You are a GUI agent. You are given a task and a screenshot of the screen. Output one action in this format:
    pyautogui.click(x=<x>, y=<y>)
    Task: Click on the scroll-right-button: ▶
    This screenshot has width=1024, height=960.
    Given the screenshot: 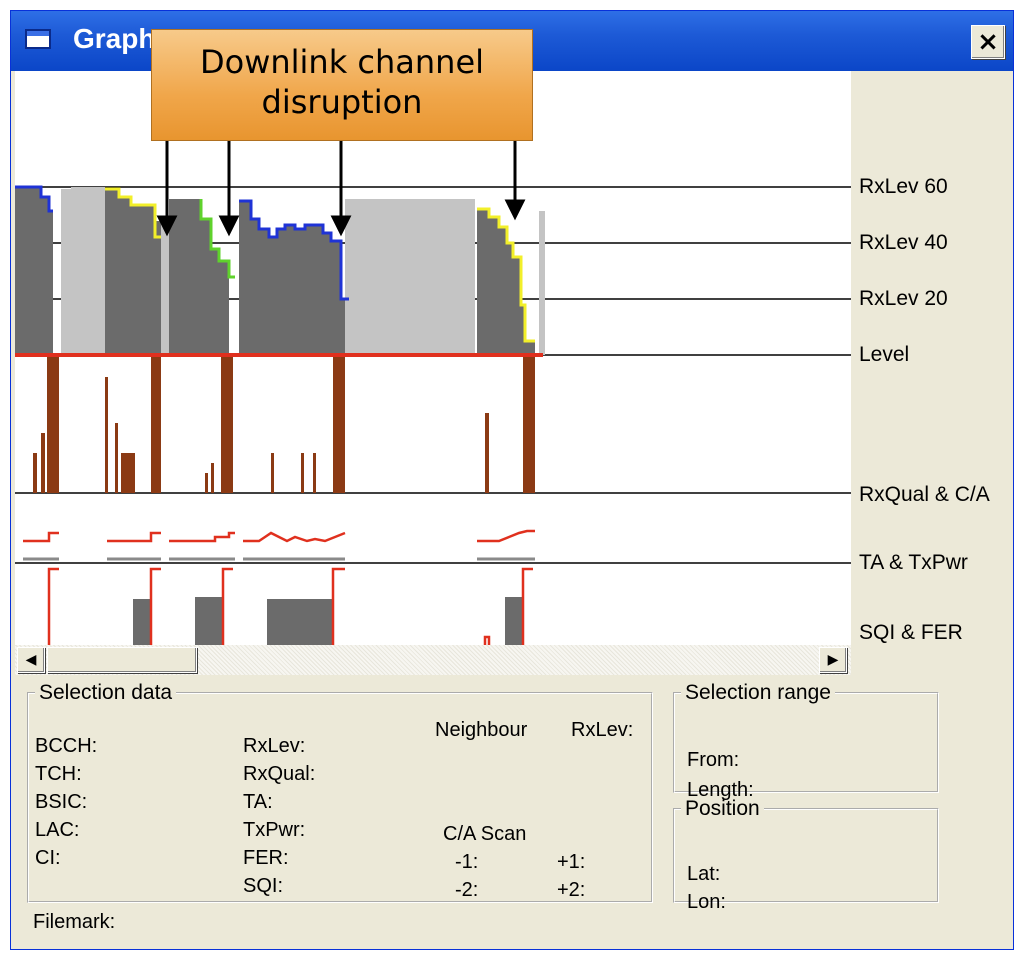 What is the action you would take?
    pyautogui.click(x=833, y=660)
    